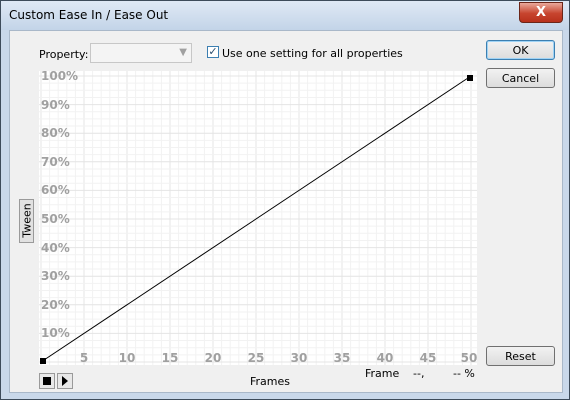 The height and width of the screenshot is (400, 570). I want to click on window-title: Custom Ease In / Ease Out, so click(89, 15).